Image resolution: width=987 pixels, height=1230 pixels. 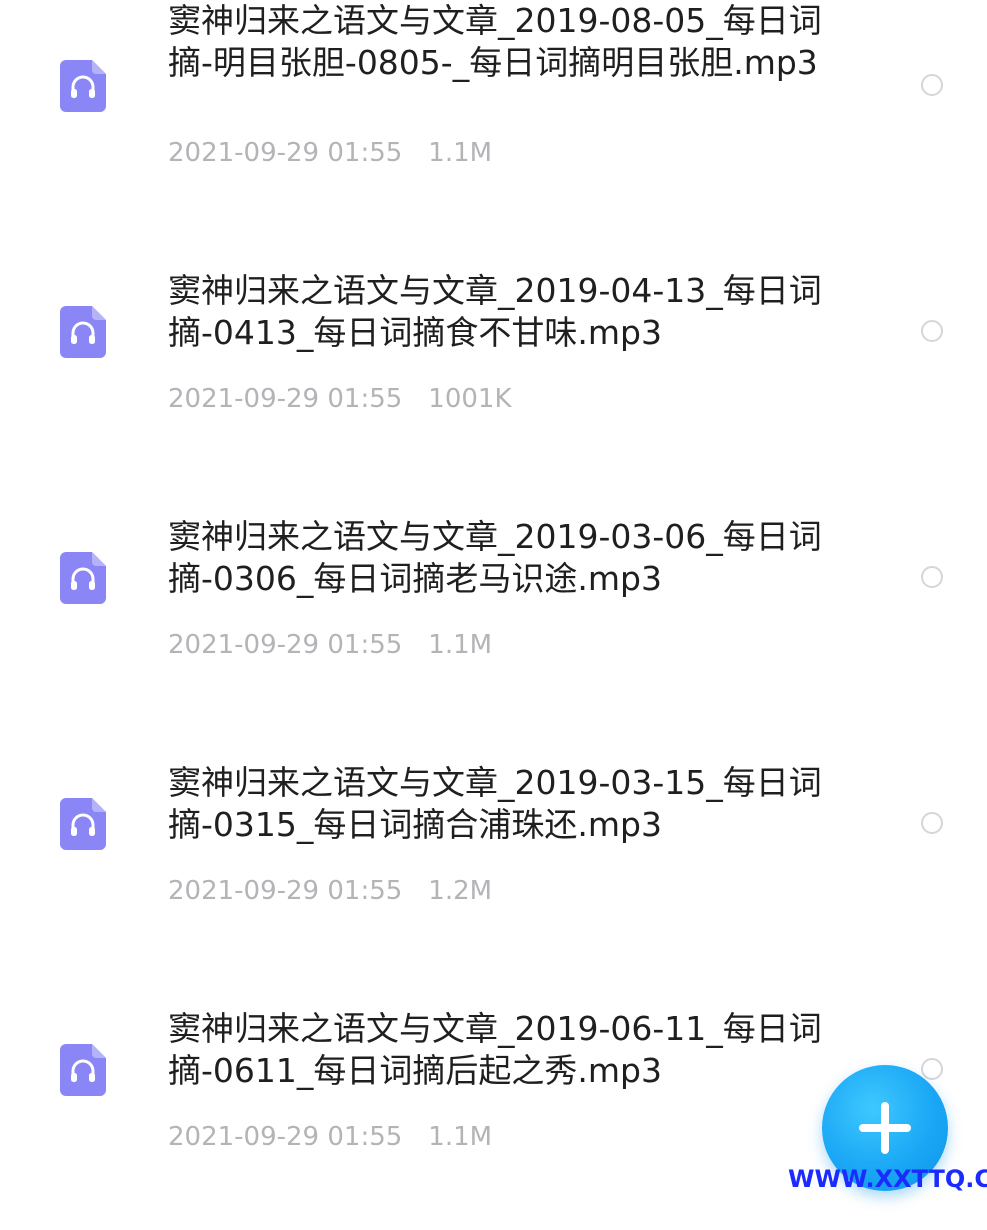 I want to click on watermark: WWW.XXTTQ.COM, so click(x=887, y=1179).